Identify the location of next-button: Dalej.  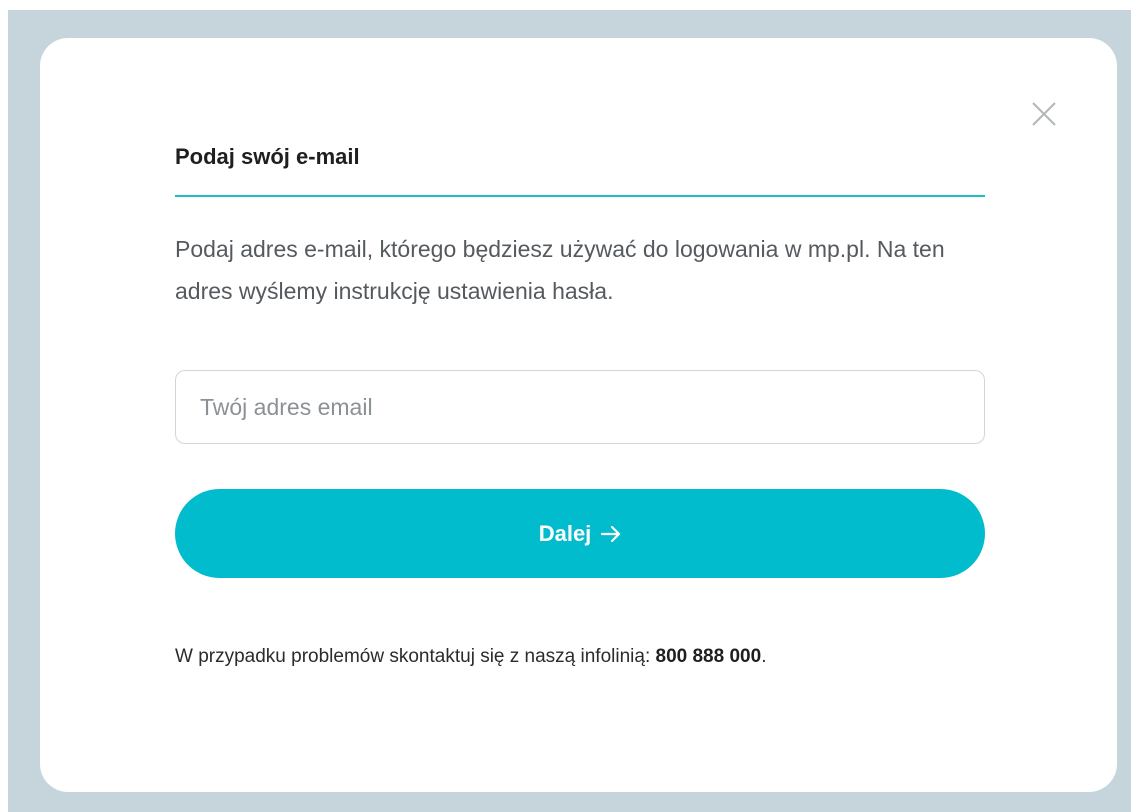
(580, 533).